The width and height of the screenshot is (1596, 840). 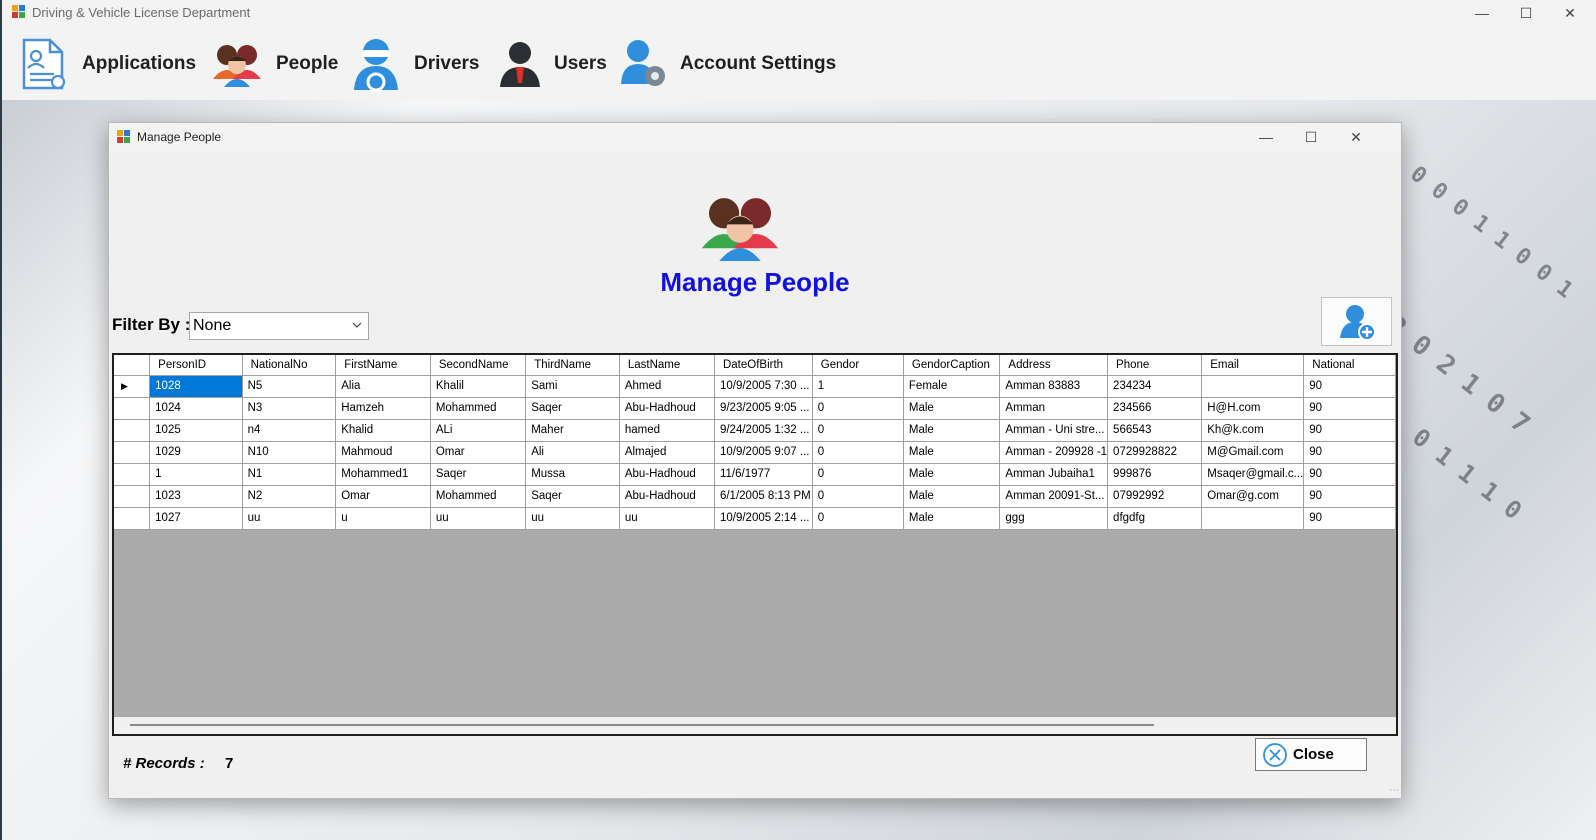 What do you see at coordinates (572, 430) in the screenshot?
I see `table-cell: Maher` at bounding box center [572, 430].